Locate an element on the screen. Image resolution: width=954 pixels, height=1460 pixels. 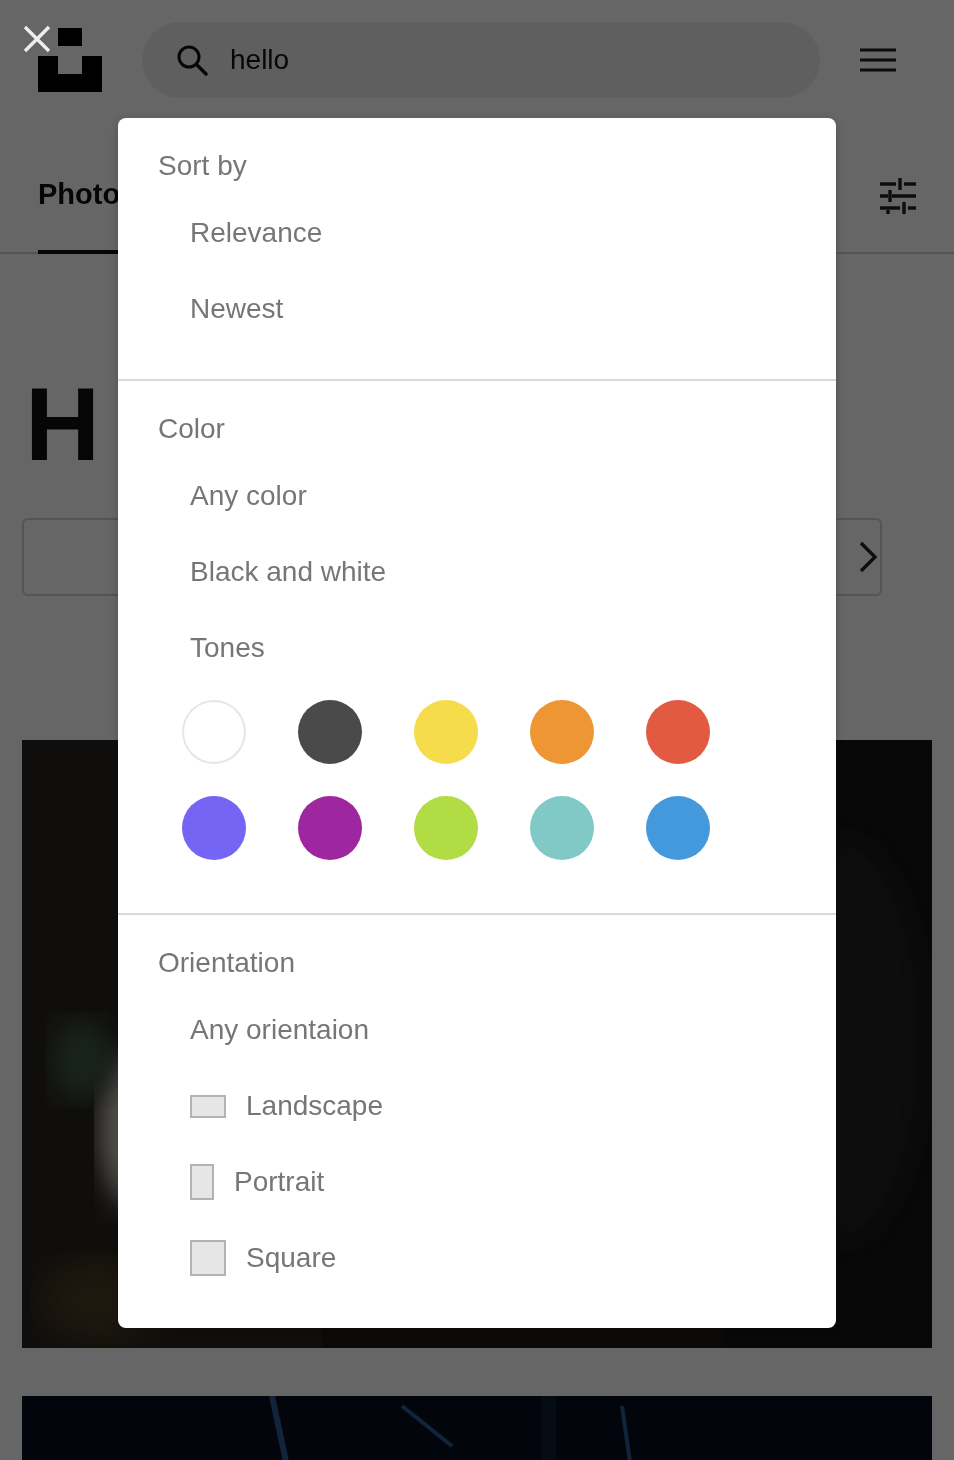
search-icon is located at coordinates (192, 60).